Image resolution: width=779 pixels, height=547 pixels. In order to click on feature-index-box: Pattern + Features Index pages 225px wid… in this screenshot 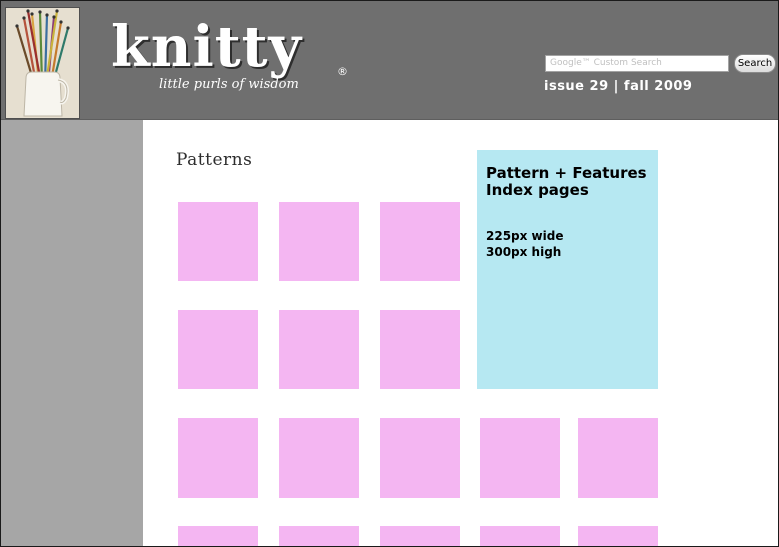, I will do `click(567, 269)`.